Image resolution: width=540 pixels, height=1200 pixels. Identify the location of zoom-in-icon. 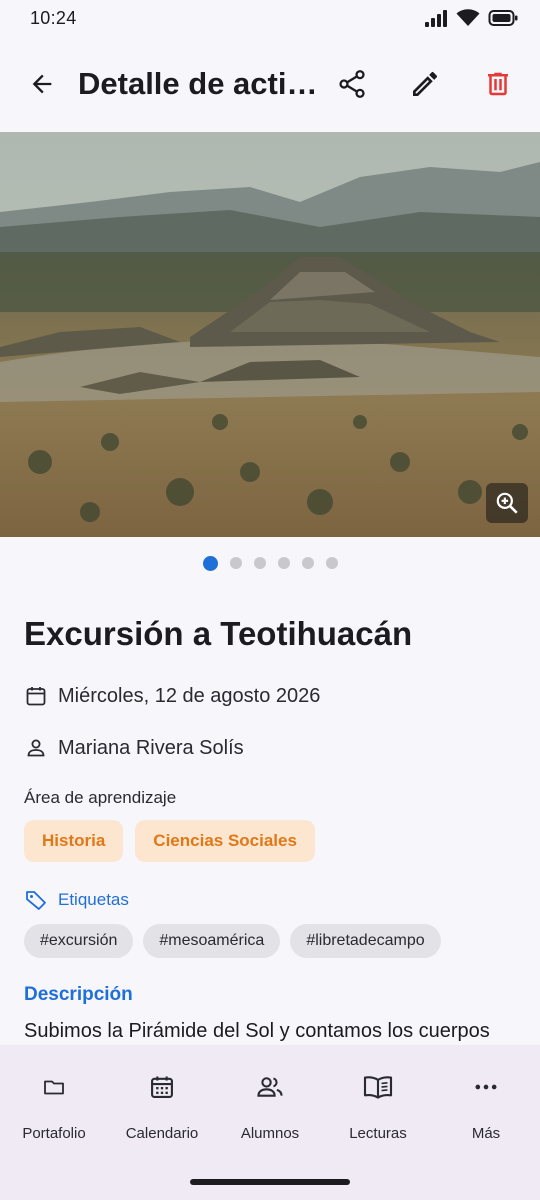
(507, 503).